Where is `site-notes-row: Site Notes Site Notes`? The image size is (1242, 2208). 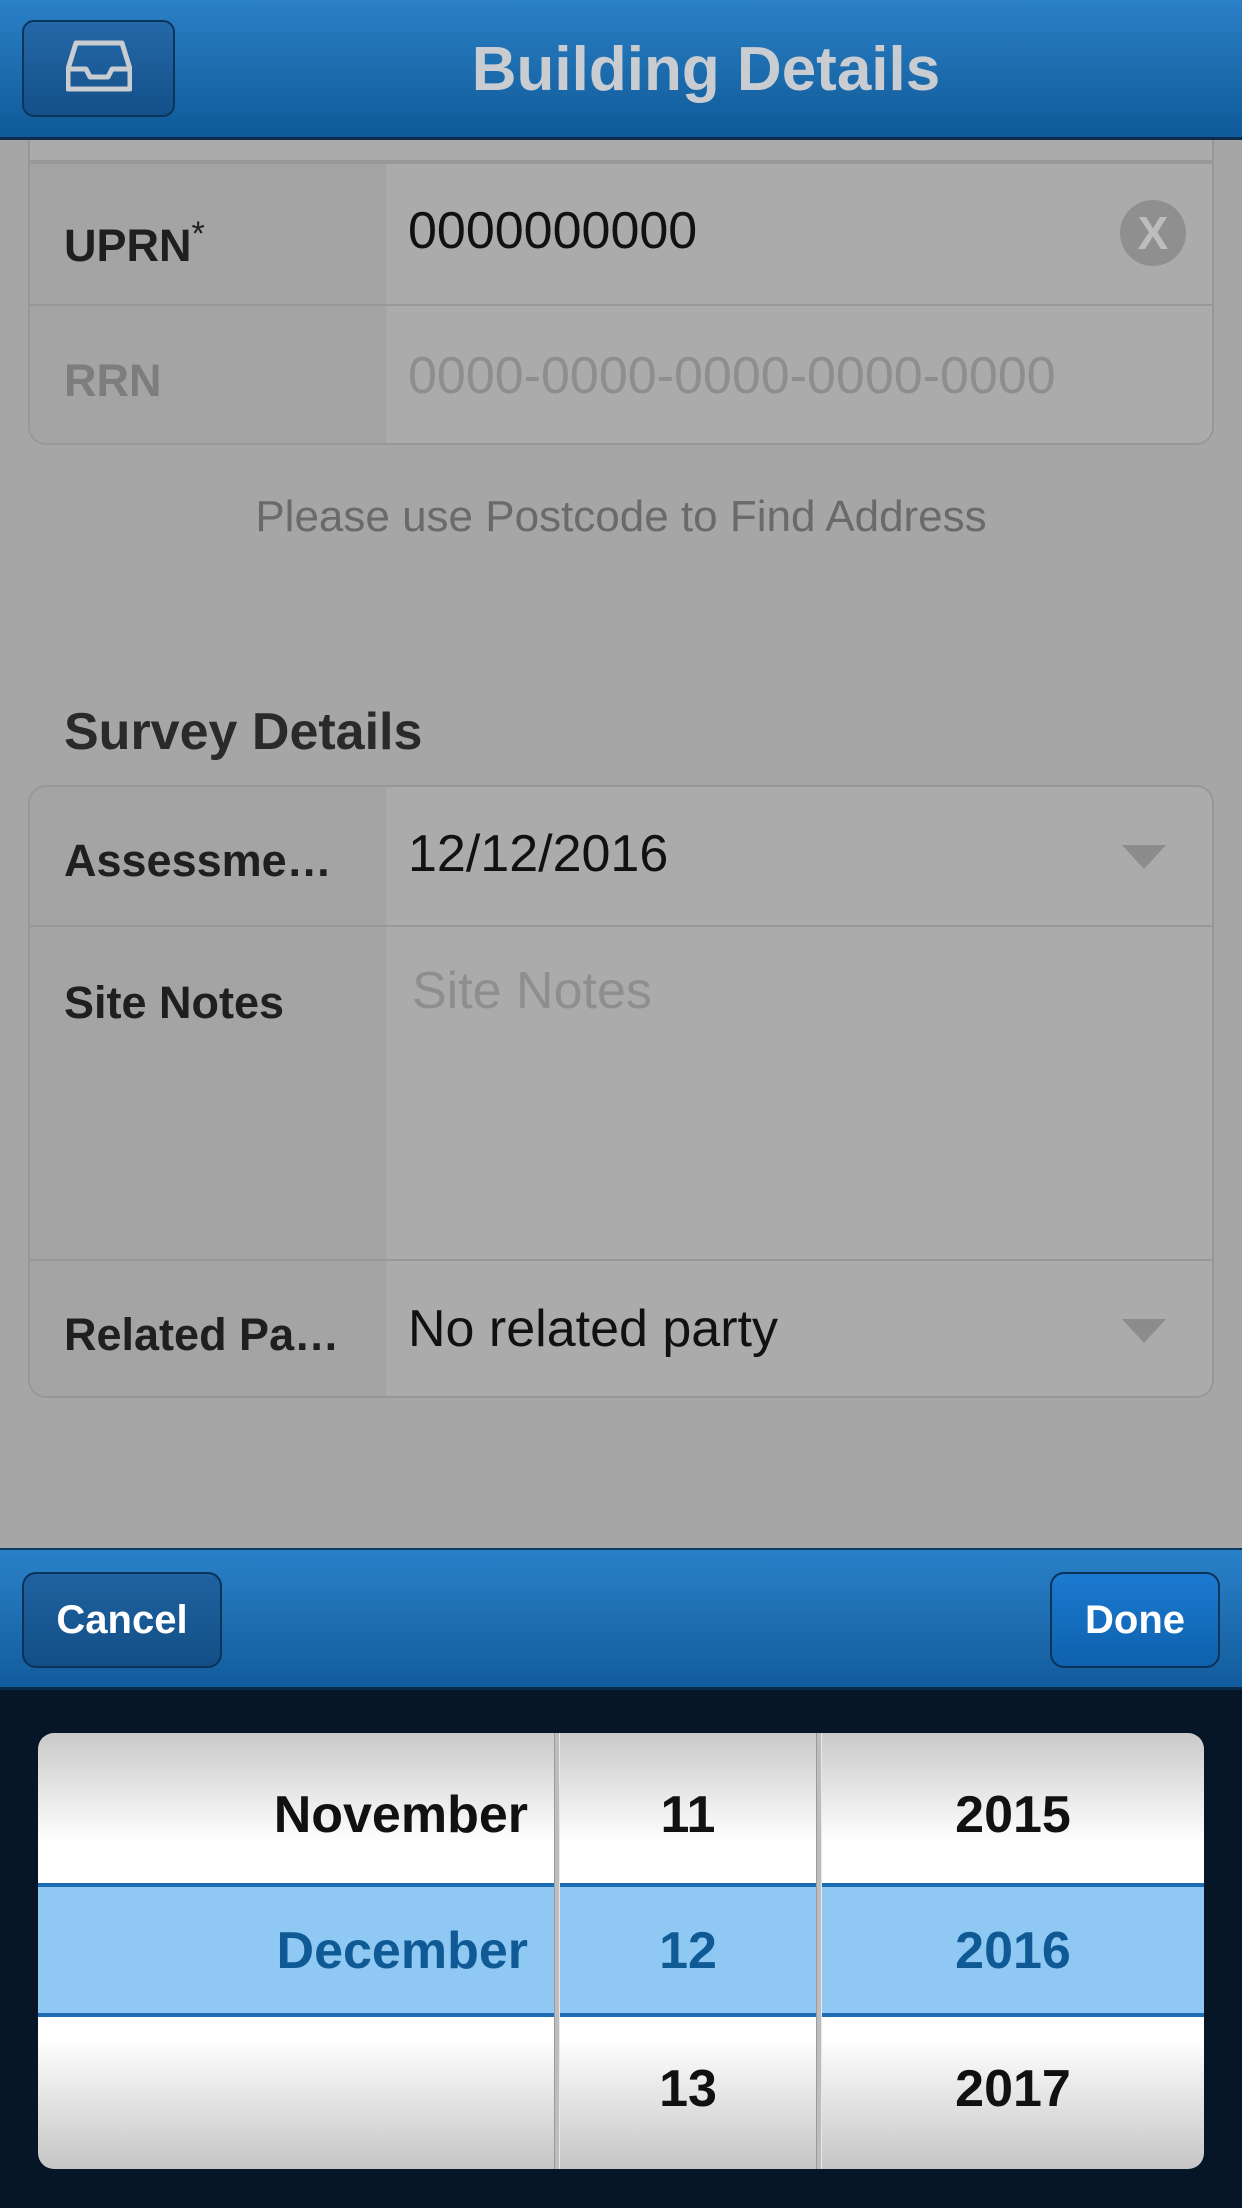 site-notes-row: Site Notes Site Notes is located at coordinates (621, 1092).